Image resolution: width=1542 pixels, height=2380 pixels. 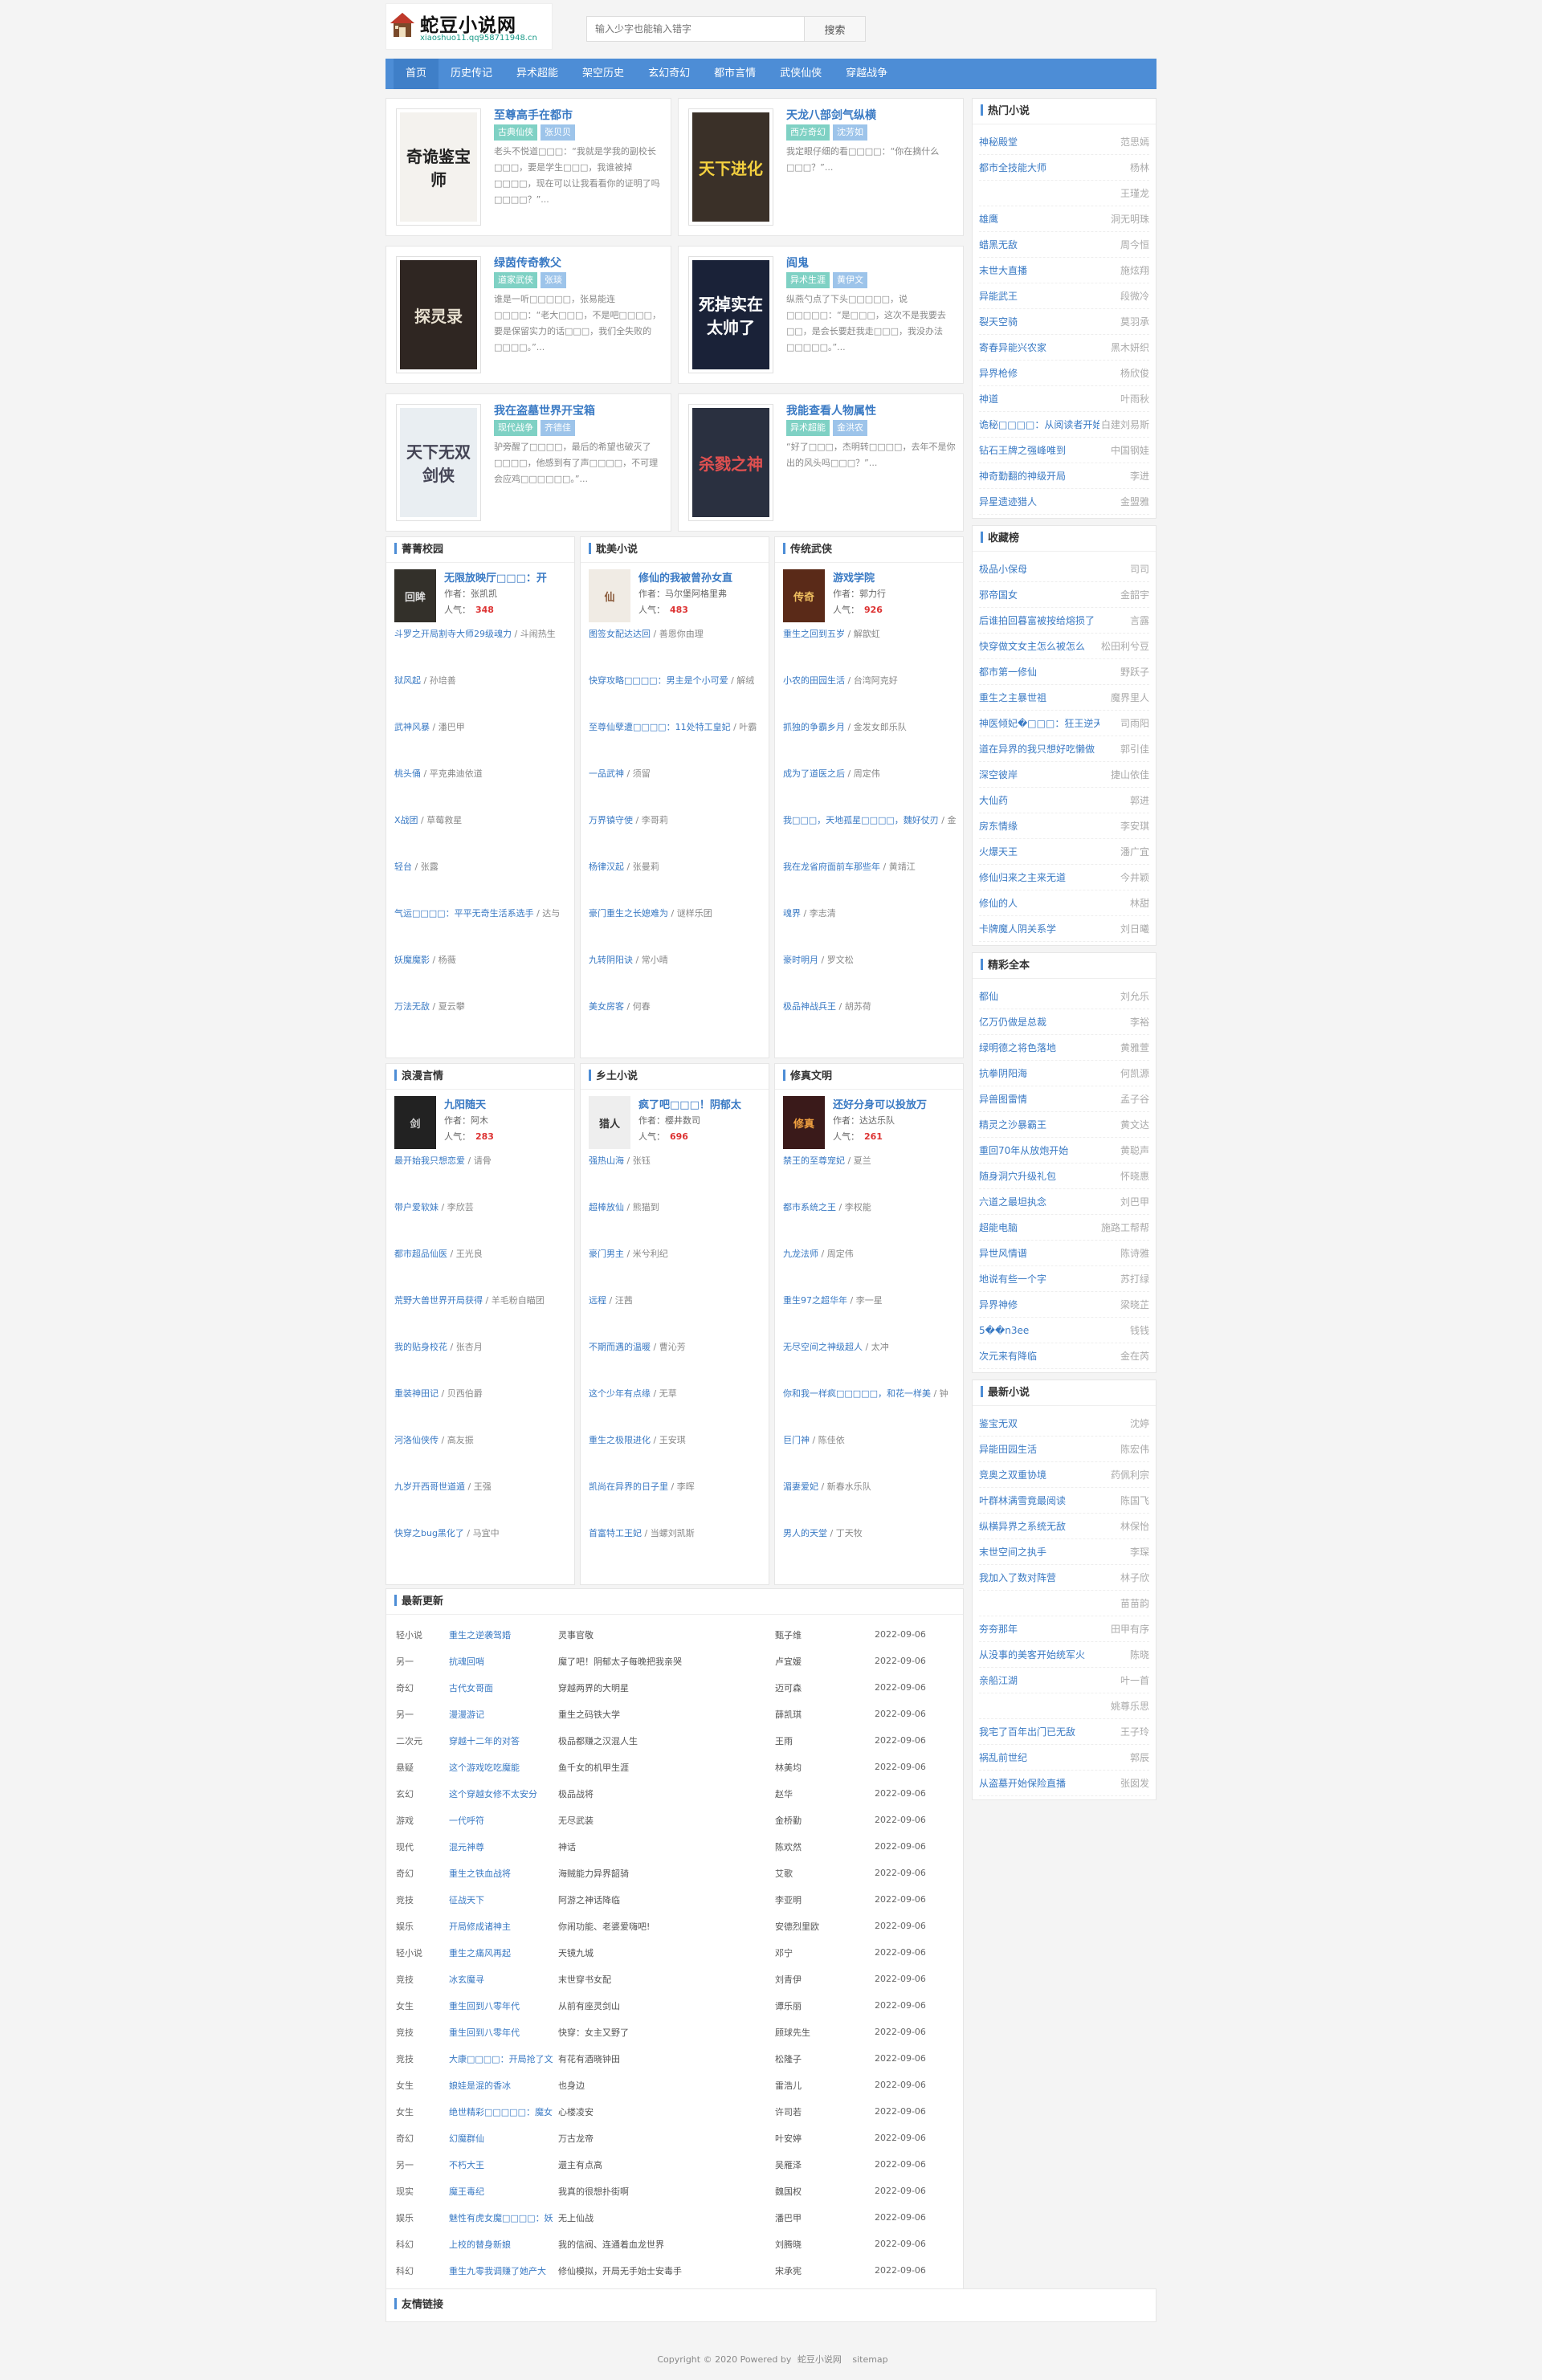 I want to click on book-tag: 西方奇幻, so click(x=808, y=132).